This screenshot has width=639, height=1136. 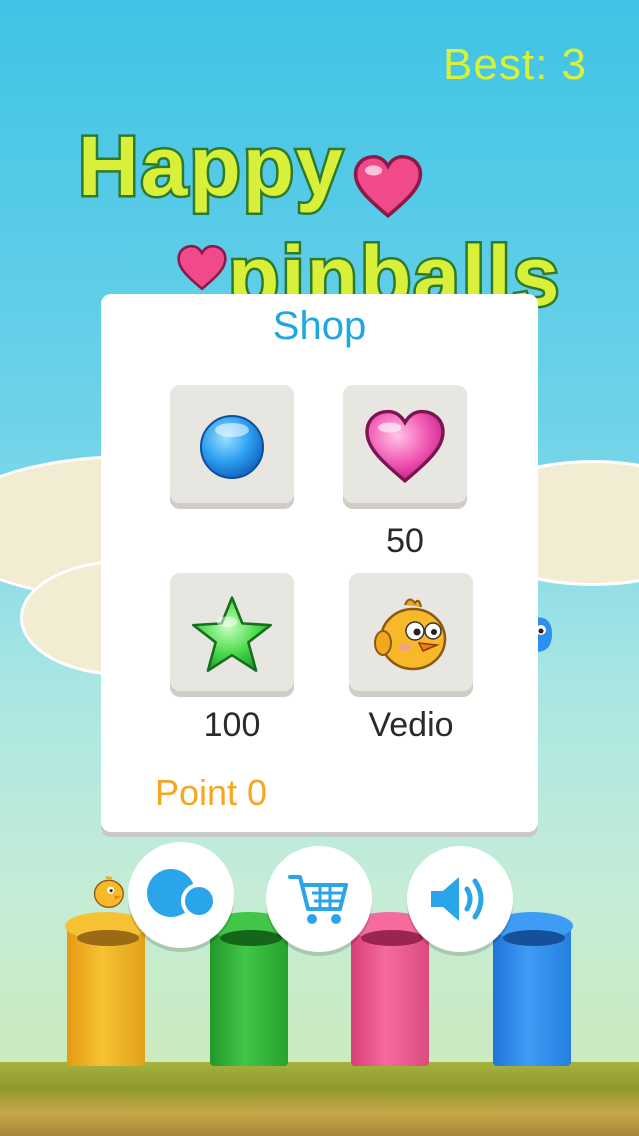 I want to click on shop-item-price: Vedio, so click(x=411, y=725).